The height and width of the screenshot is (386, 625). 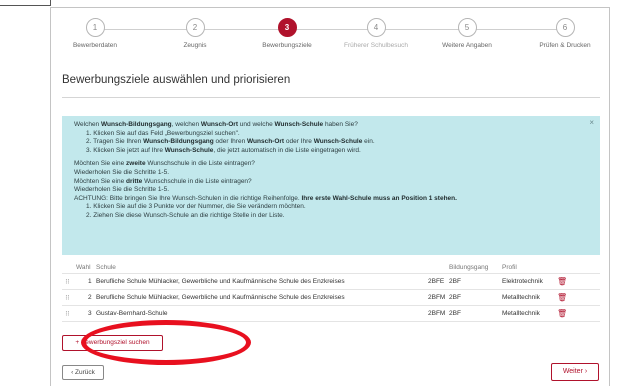 I want to click on step-6-circle: 6, so click(x=565, y=27).